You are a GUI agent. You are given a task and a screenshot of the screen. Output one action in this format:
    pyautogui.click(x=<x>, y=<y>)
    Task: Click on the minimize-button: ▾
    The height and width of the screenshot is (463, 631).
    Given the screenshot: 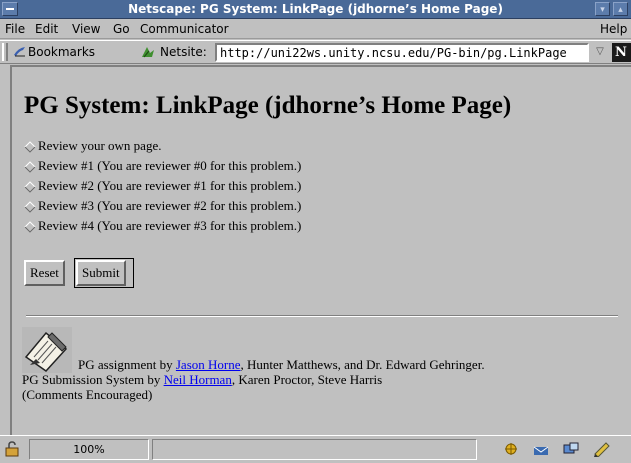 What is the action you would take?
    pyautogui.click(x=602, y=9)
    